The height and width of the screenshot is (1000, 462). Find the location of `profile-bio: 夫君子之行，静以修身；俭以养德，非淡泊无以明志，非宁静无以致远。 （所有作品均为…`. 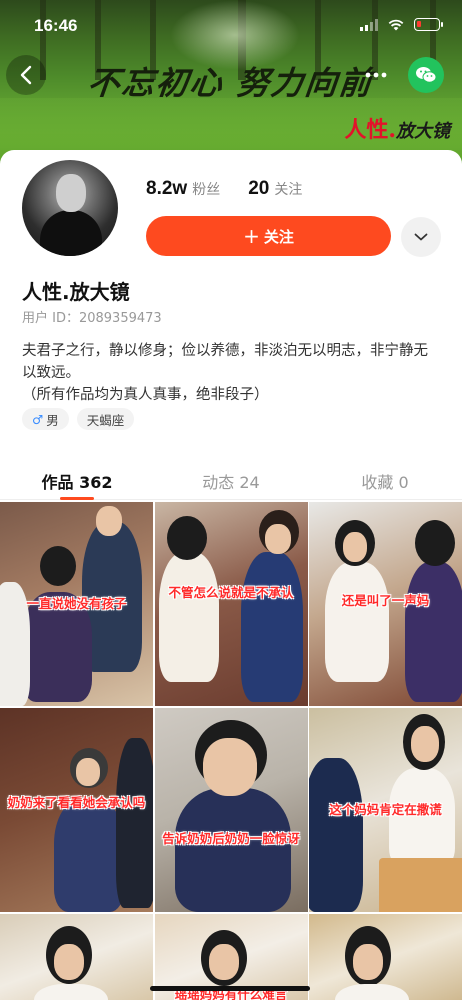

profile-bio: 夫君子之行，静以修身；俭以养德，非淡泊无以明志，非宁静无以致远。 （所有作品均为… is located at coordinates (232, 373).